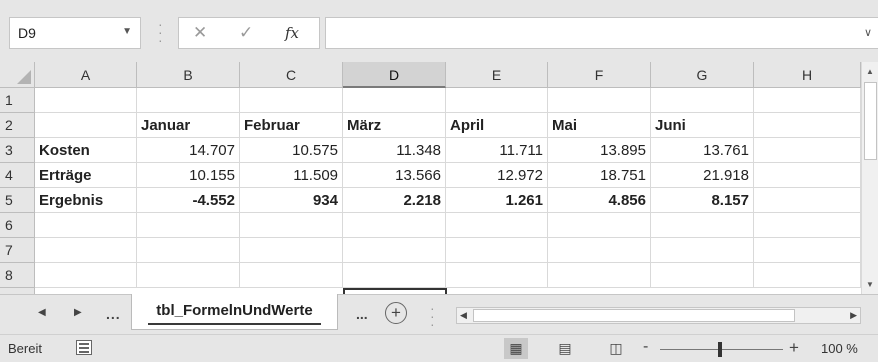 The height and width of the screenshot is (362, 878). What do you see at coordinates (720, 349) in the screenshot?
I see `zoom-slider-knob` at bounding box center [720, 349].